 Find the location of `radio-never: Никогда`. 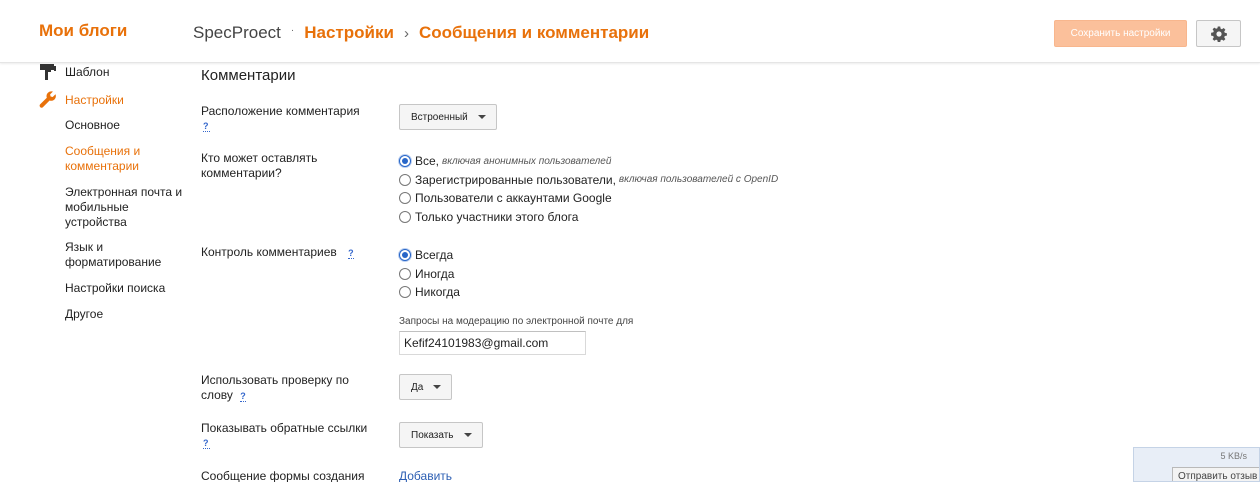

radio-never: Никогда is located at coordinates (429, 292).